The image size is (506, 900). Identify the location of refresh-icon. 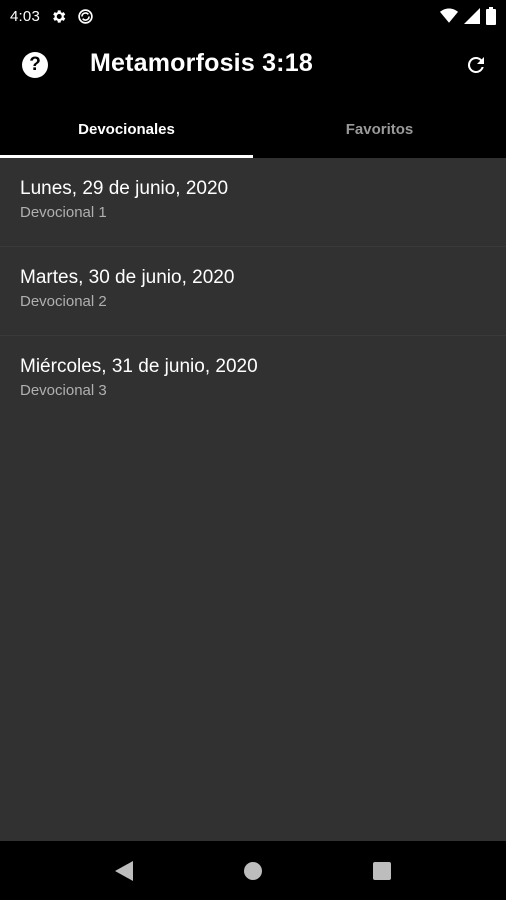
(476, 65).